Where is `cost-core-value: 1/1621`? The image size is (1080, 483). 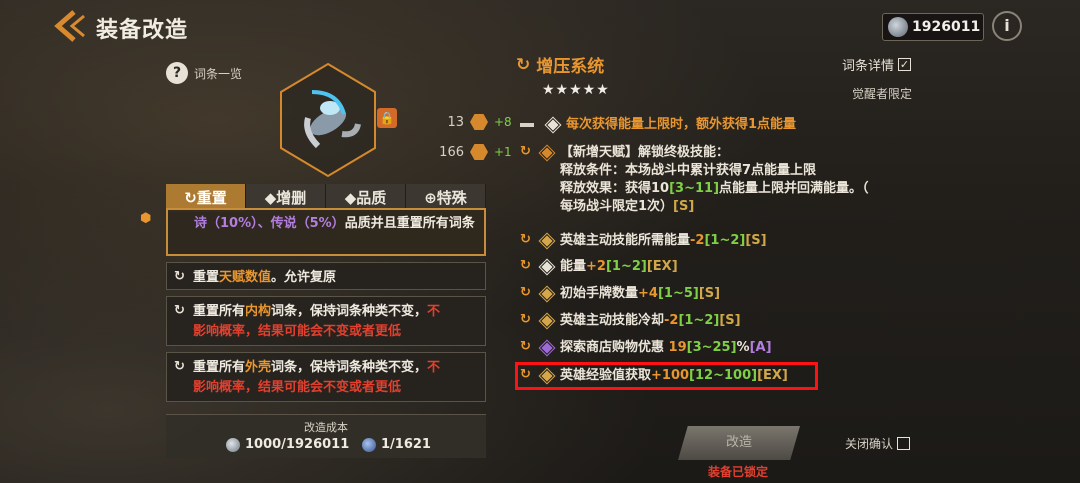 cost-core-value: 1/1621 is located at coordinates (406, 444).